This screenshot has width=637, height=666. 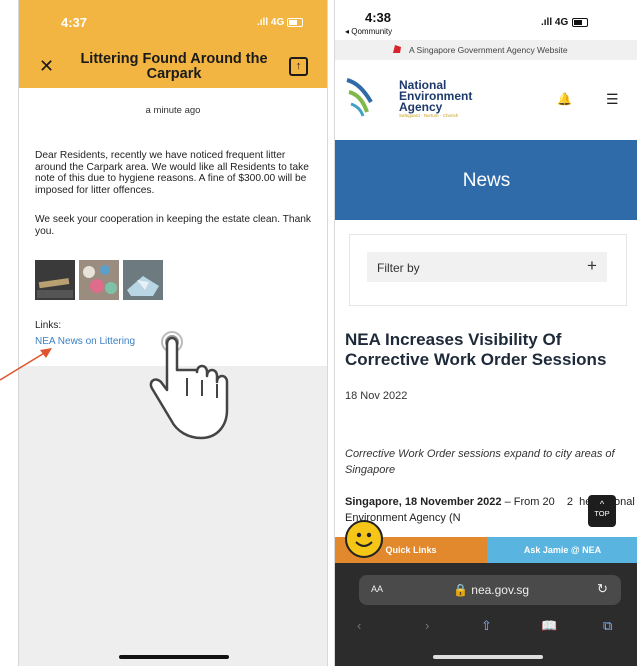 I want to click on share-icon: ↑, so click(x=298, y=66).